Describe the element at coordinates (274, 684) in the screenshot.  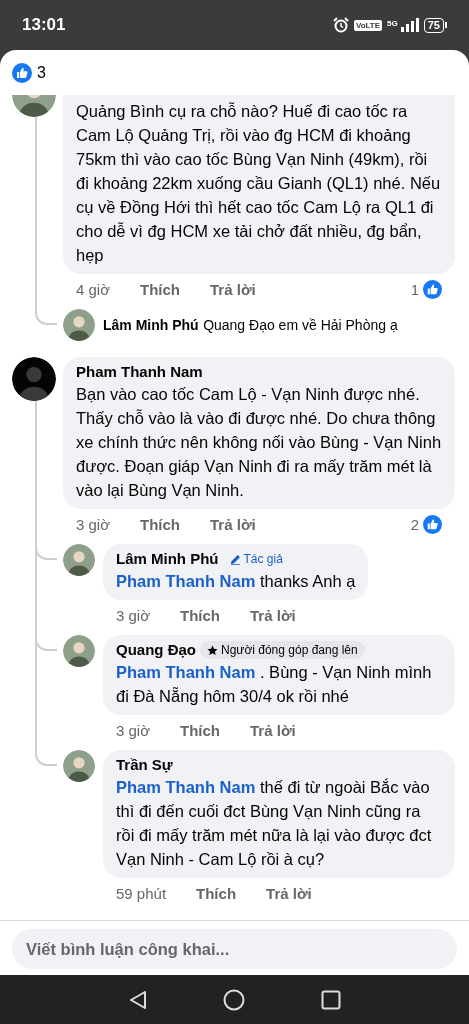
I see `reply-text: Pham Thanh Nam . Bùng - Vạn Ninh mình đi Đà Nẵng hôm 30/4 ok rồi nhé` at that location.